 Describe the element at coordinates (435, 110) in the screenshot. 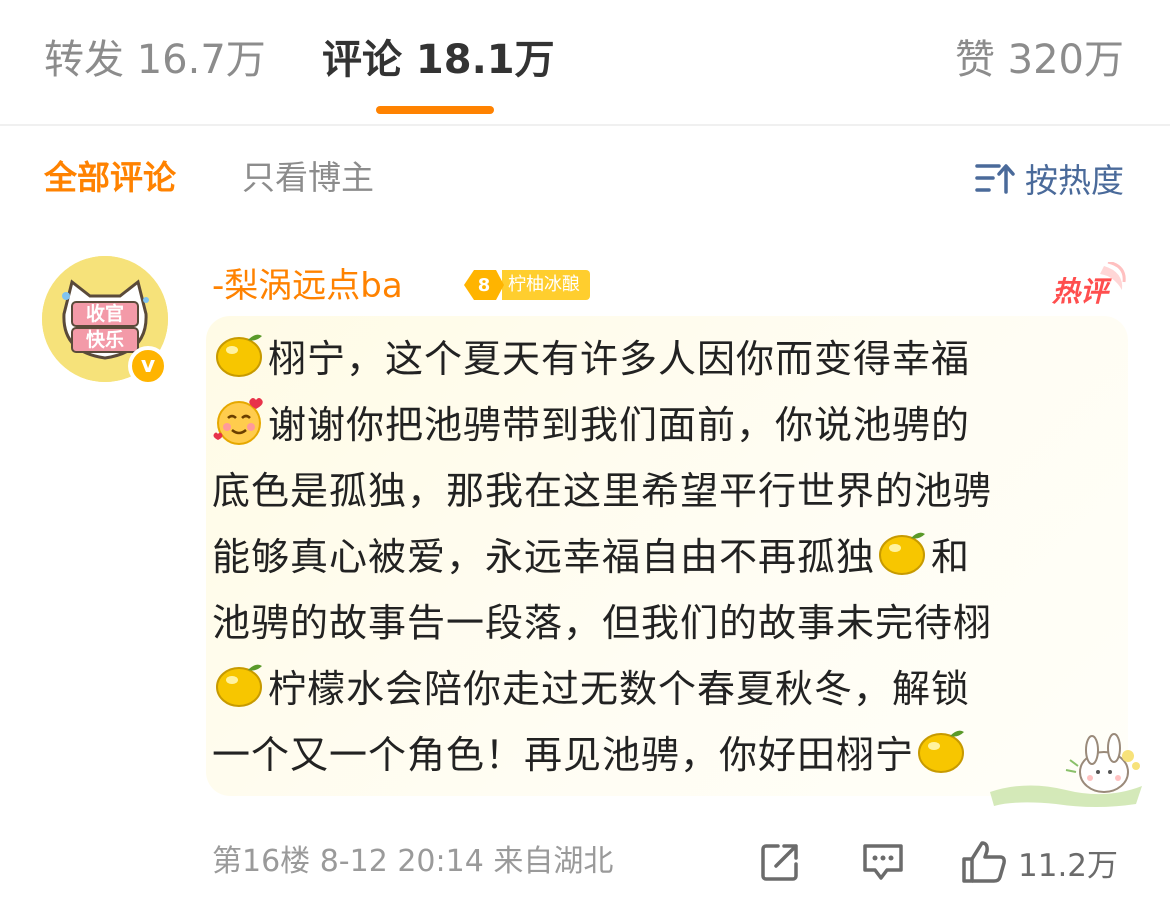

I see `active-tab-indicator` at that location.